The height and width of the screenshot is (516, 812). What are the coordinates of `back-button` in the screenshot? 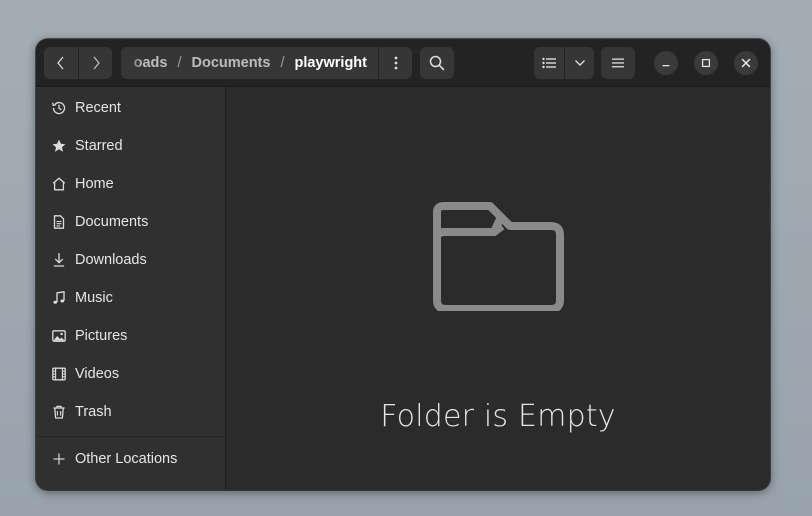 It's located at (61, 63).